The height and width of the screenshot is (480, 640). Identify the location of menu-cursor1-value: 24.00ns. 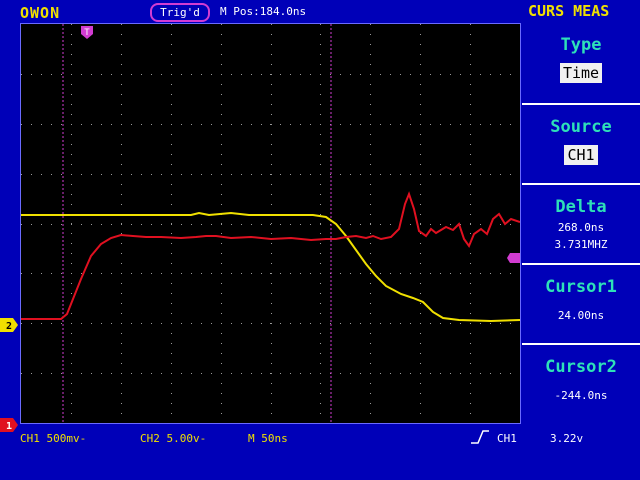
(581, 315).